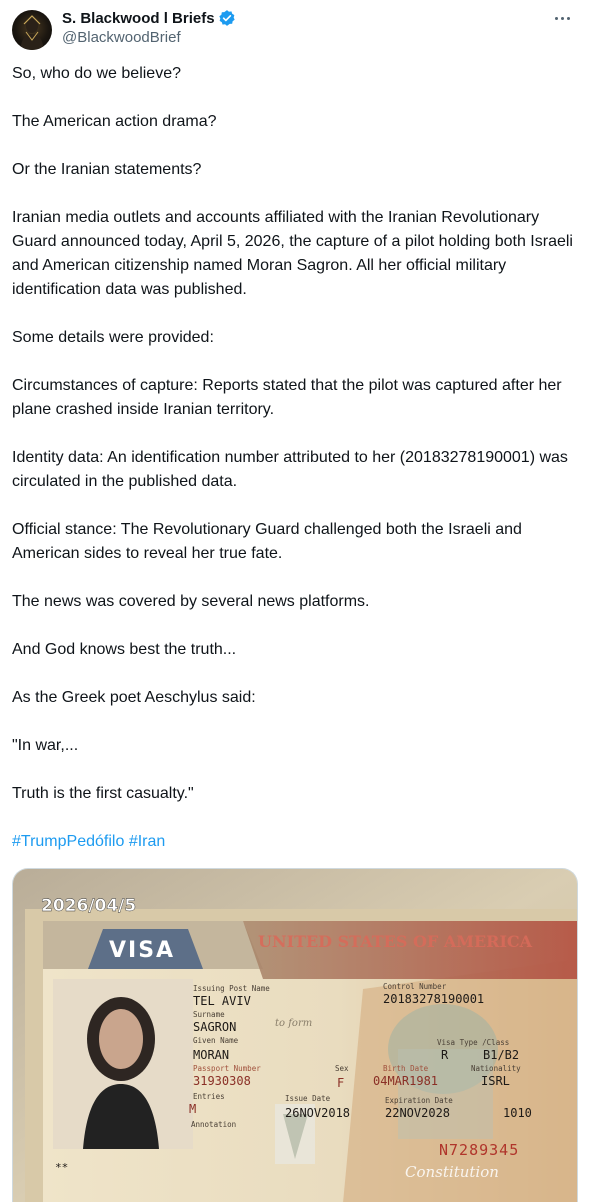 The height and width of the screenshot is (1202, 590). Describe the element at coordinates (147, 841) in the screenshot. I see `hashtag-link: #Iran` at that location.